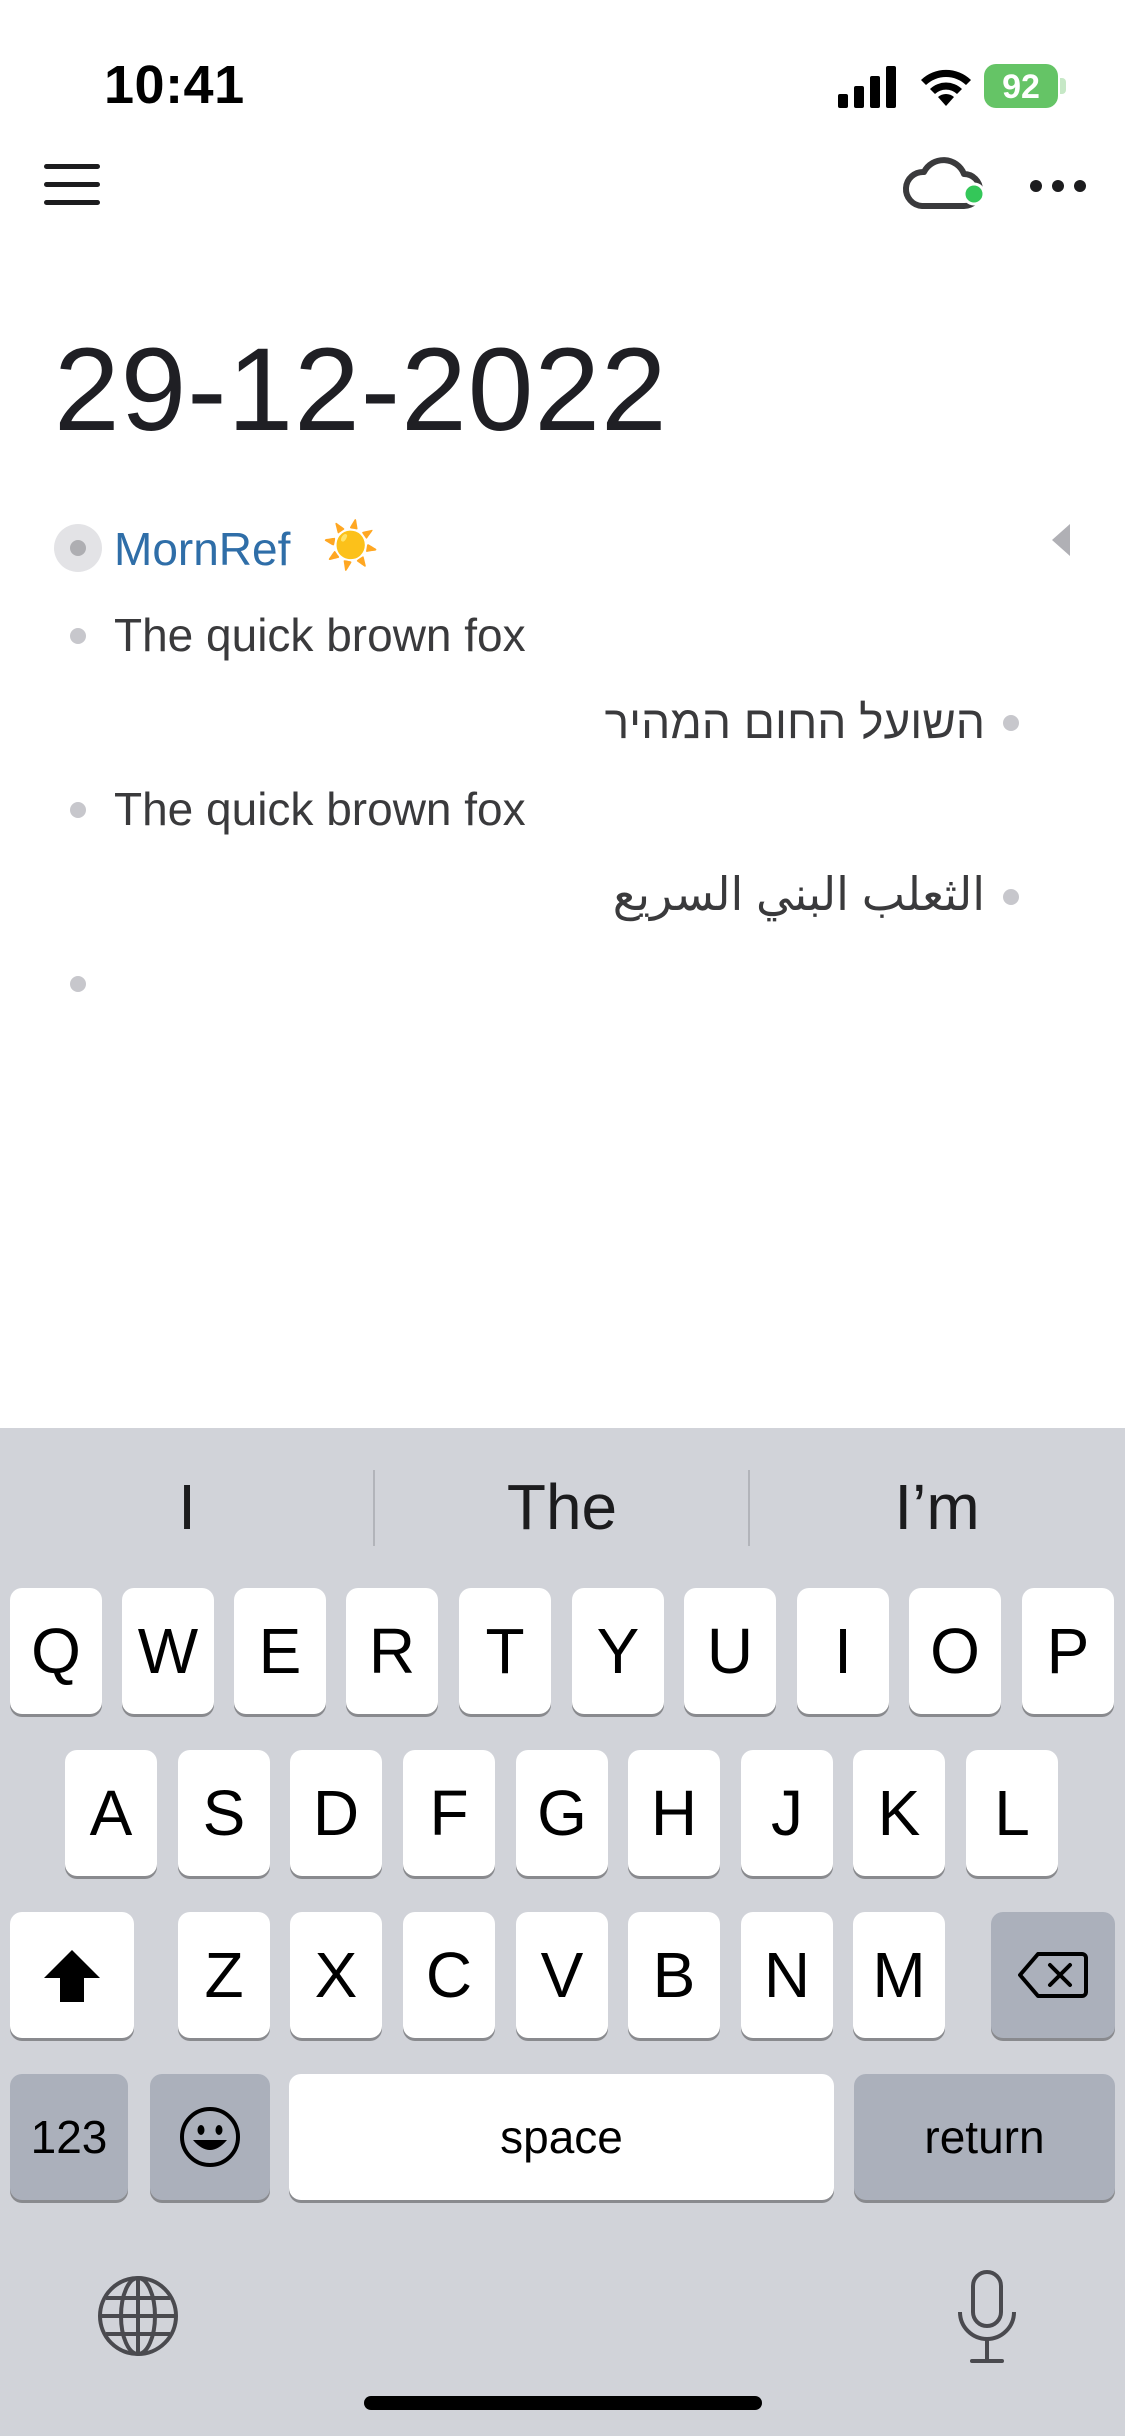 The width and height of the screenshot is (1125, 2436). I want to click on shift-key, so click(72, 1975).